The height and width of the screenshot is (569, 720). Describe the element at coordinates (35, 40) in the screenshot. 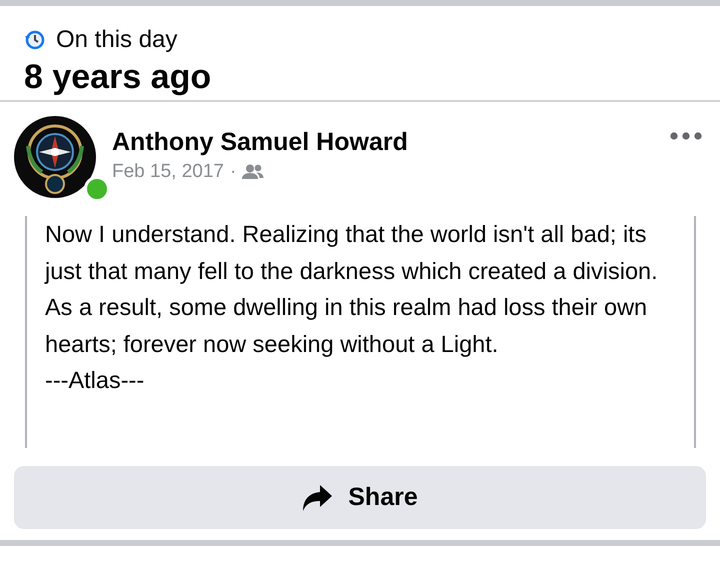

I see `history-clock-icon` at that location.